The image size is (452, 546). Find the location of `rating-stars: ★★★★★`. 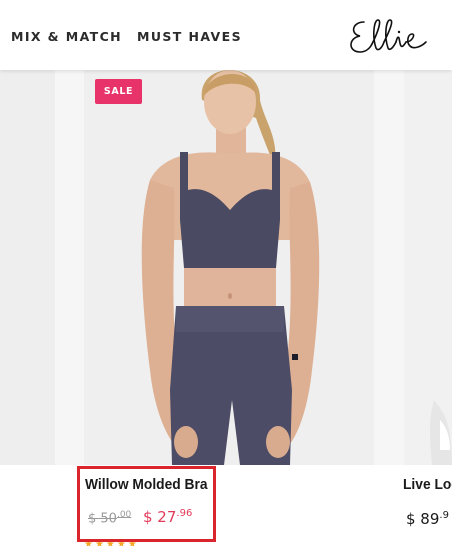

rating-stars: ★★★★★ is located at coordinates (111, 542).